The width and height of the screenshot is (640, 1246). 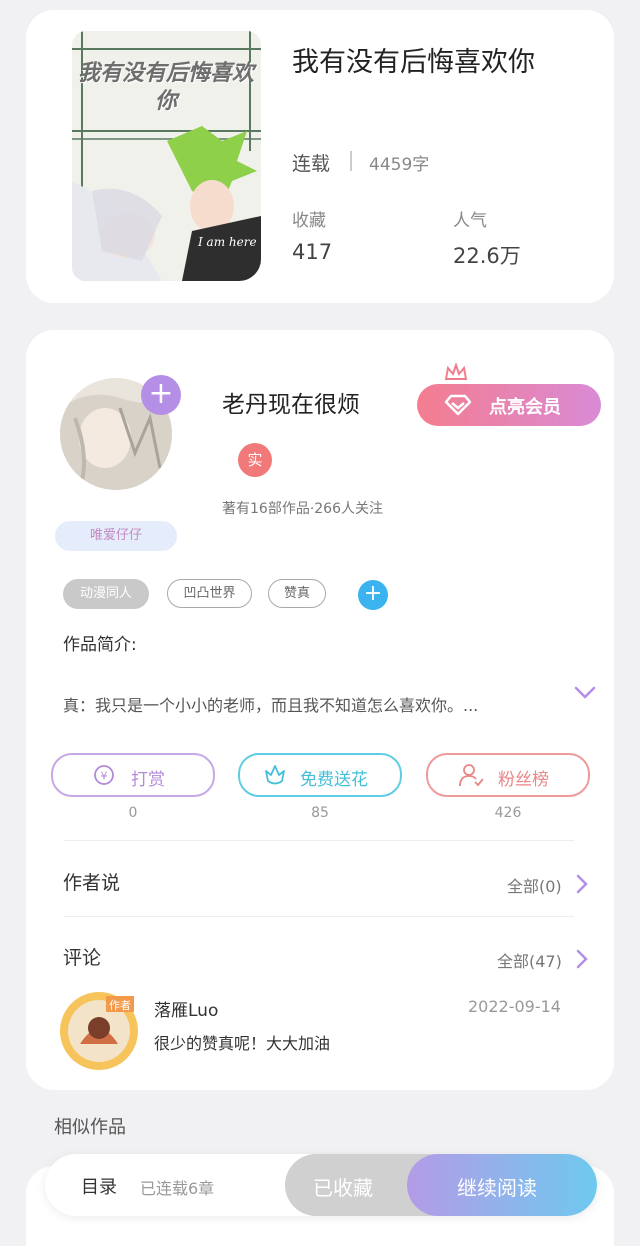 I want to click on serial-status: 连载, so click(x=311, y=164).